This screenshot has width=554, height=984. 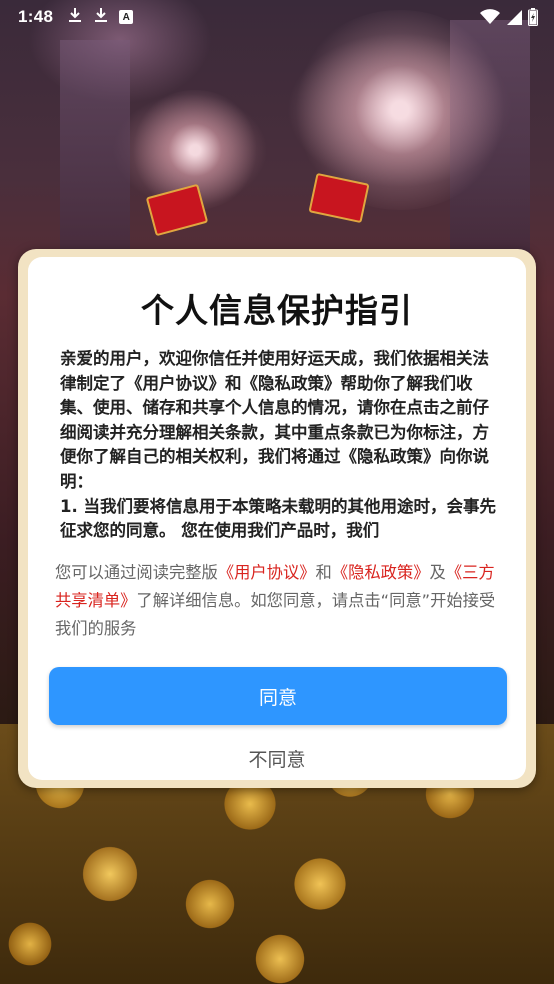 What do you see at coordinates (36, 16) in the screenshot?
I see `status-time: 1:48` at bounding box center [36, 16].